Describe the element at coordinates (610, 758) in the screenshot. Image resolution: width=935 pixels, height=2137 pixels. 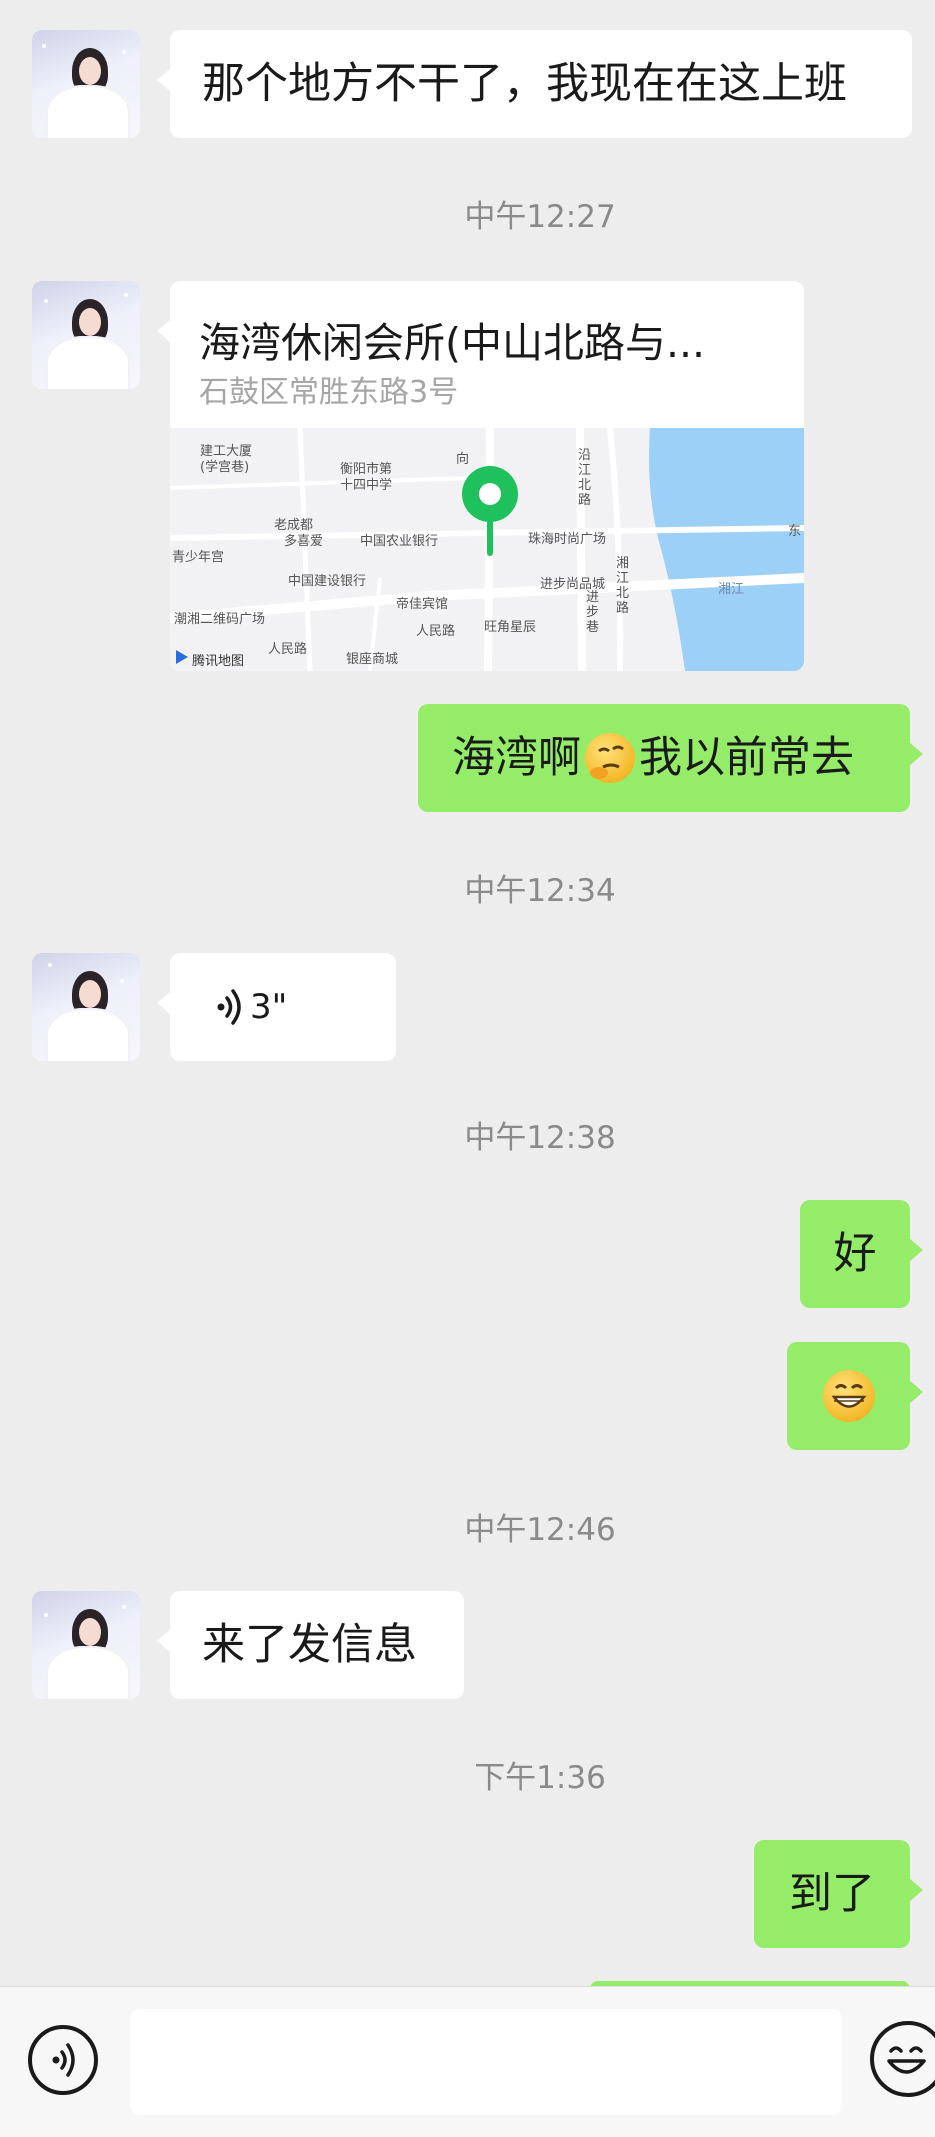
I see `thinking-emoji-icon` at that location.